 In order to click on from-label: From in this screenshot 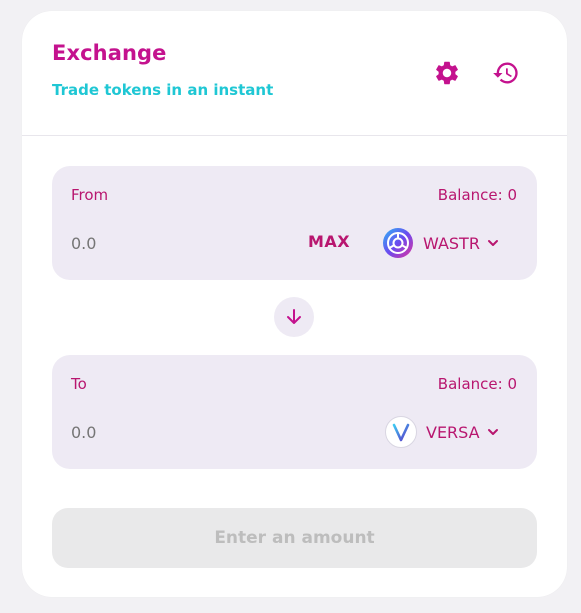, I will do `click(90, 195)`.